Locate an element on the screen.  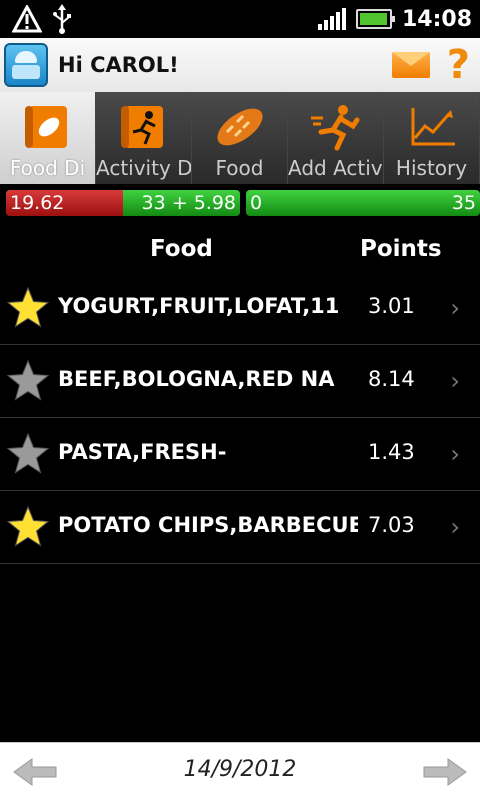
tab-label: History is located at coordinates (431, 168).